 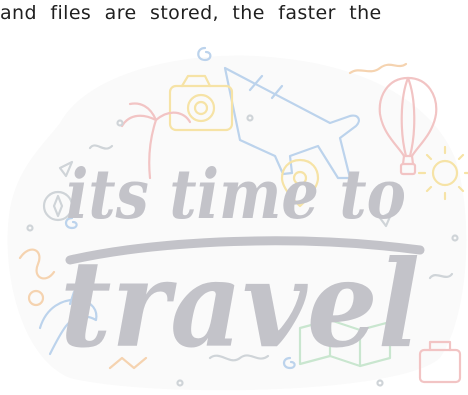 I want to click on body-text-line: and files are stored, the faster the, so click(x=191, y=13).